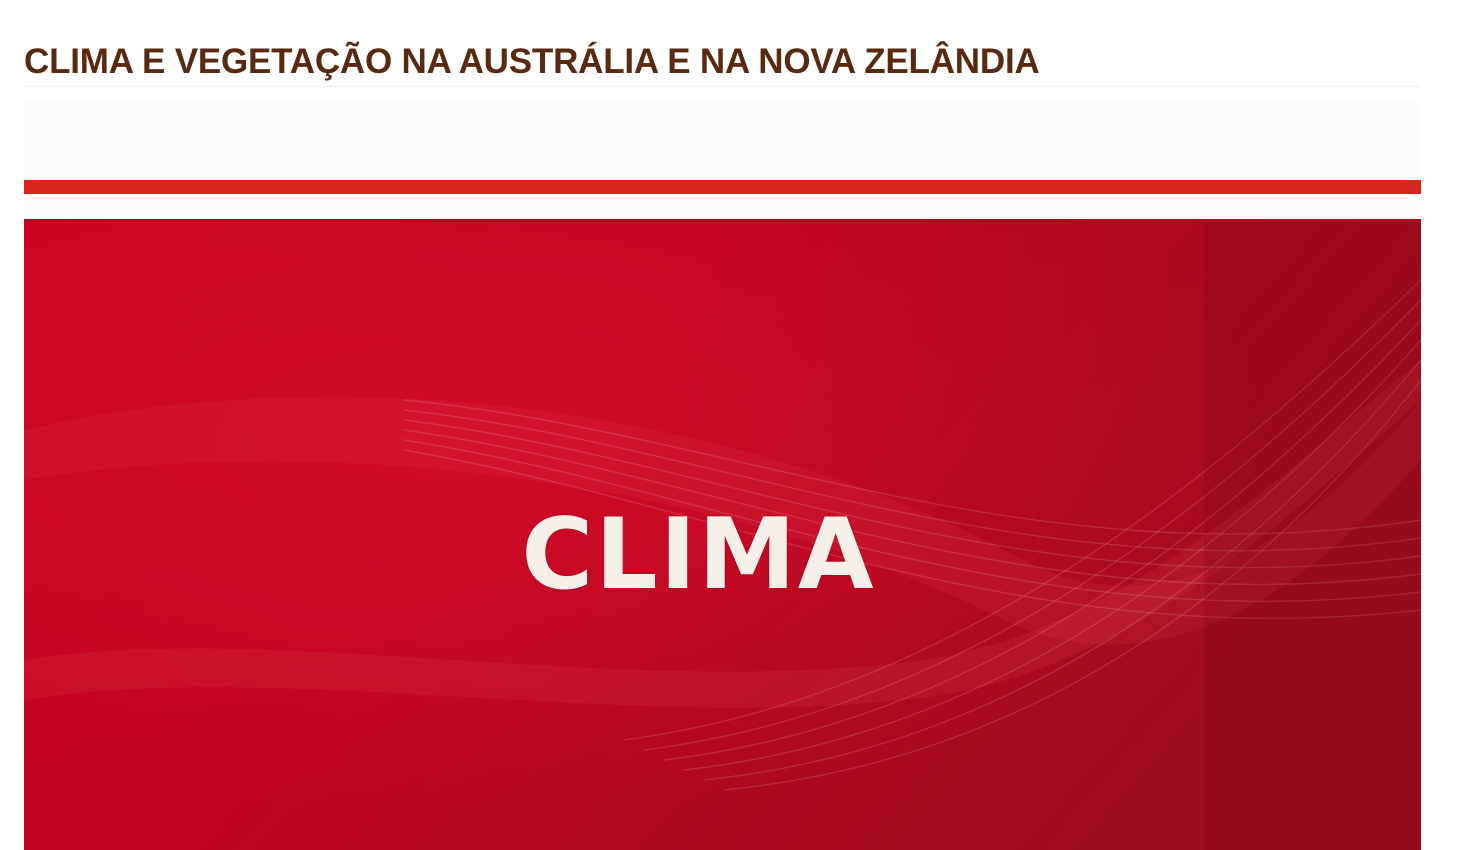  Describe the element at coordinates (698, 555) in the screenshot. I see `clima-label: CLIMA` at that location.